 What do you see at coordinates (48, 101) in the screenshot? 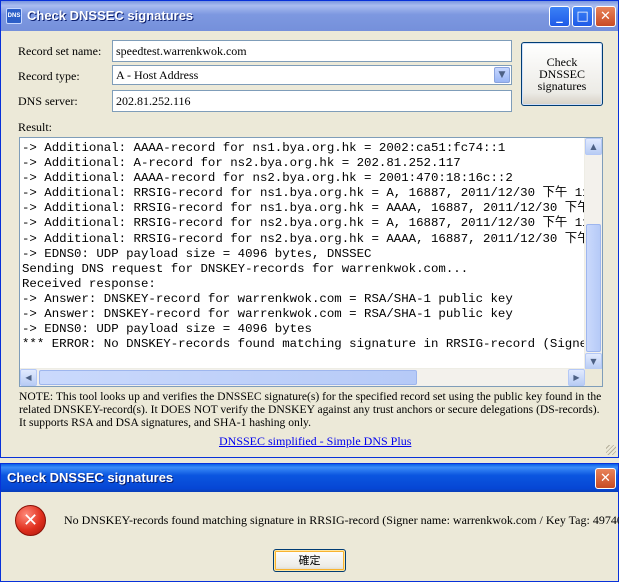
I see `dns-server-label: DNS server:` at bounding box center [48, 101].